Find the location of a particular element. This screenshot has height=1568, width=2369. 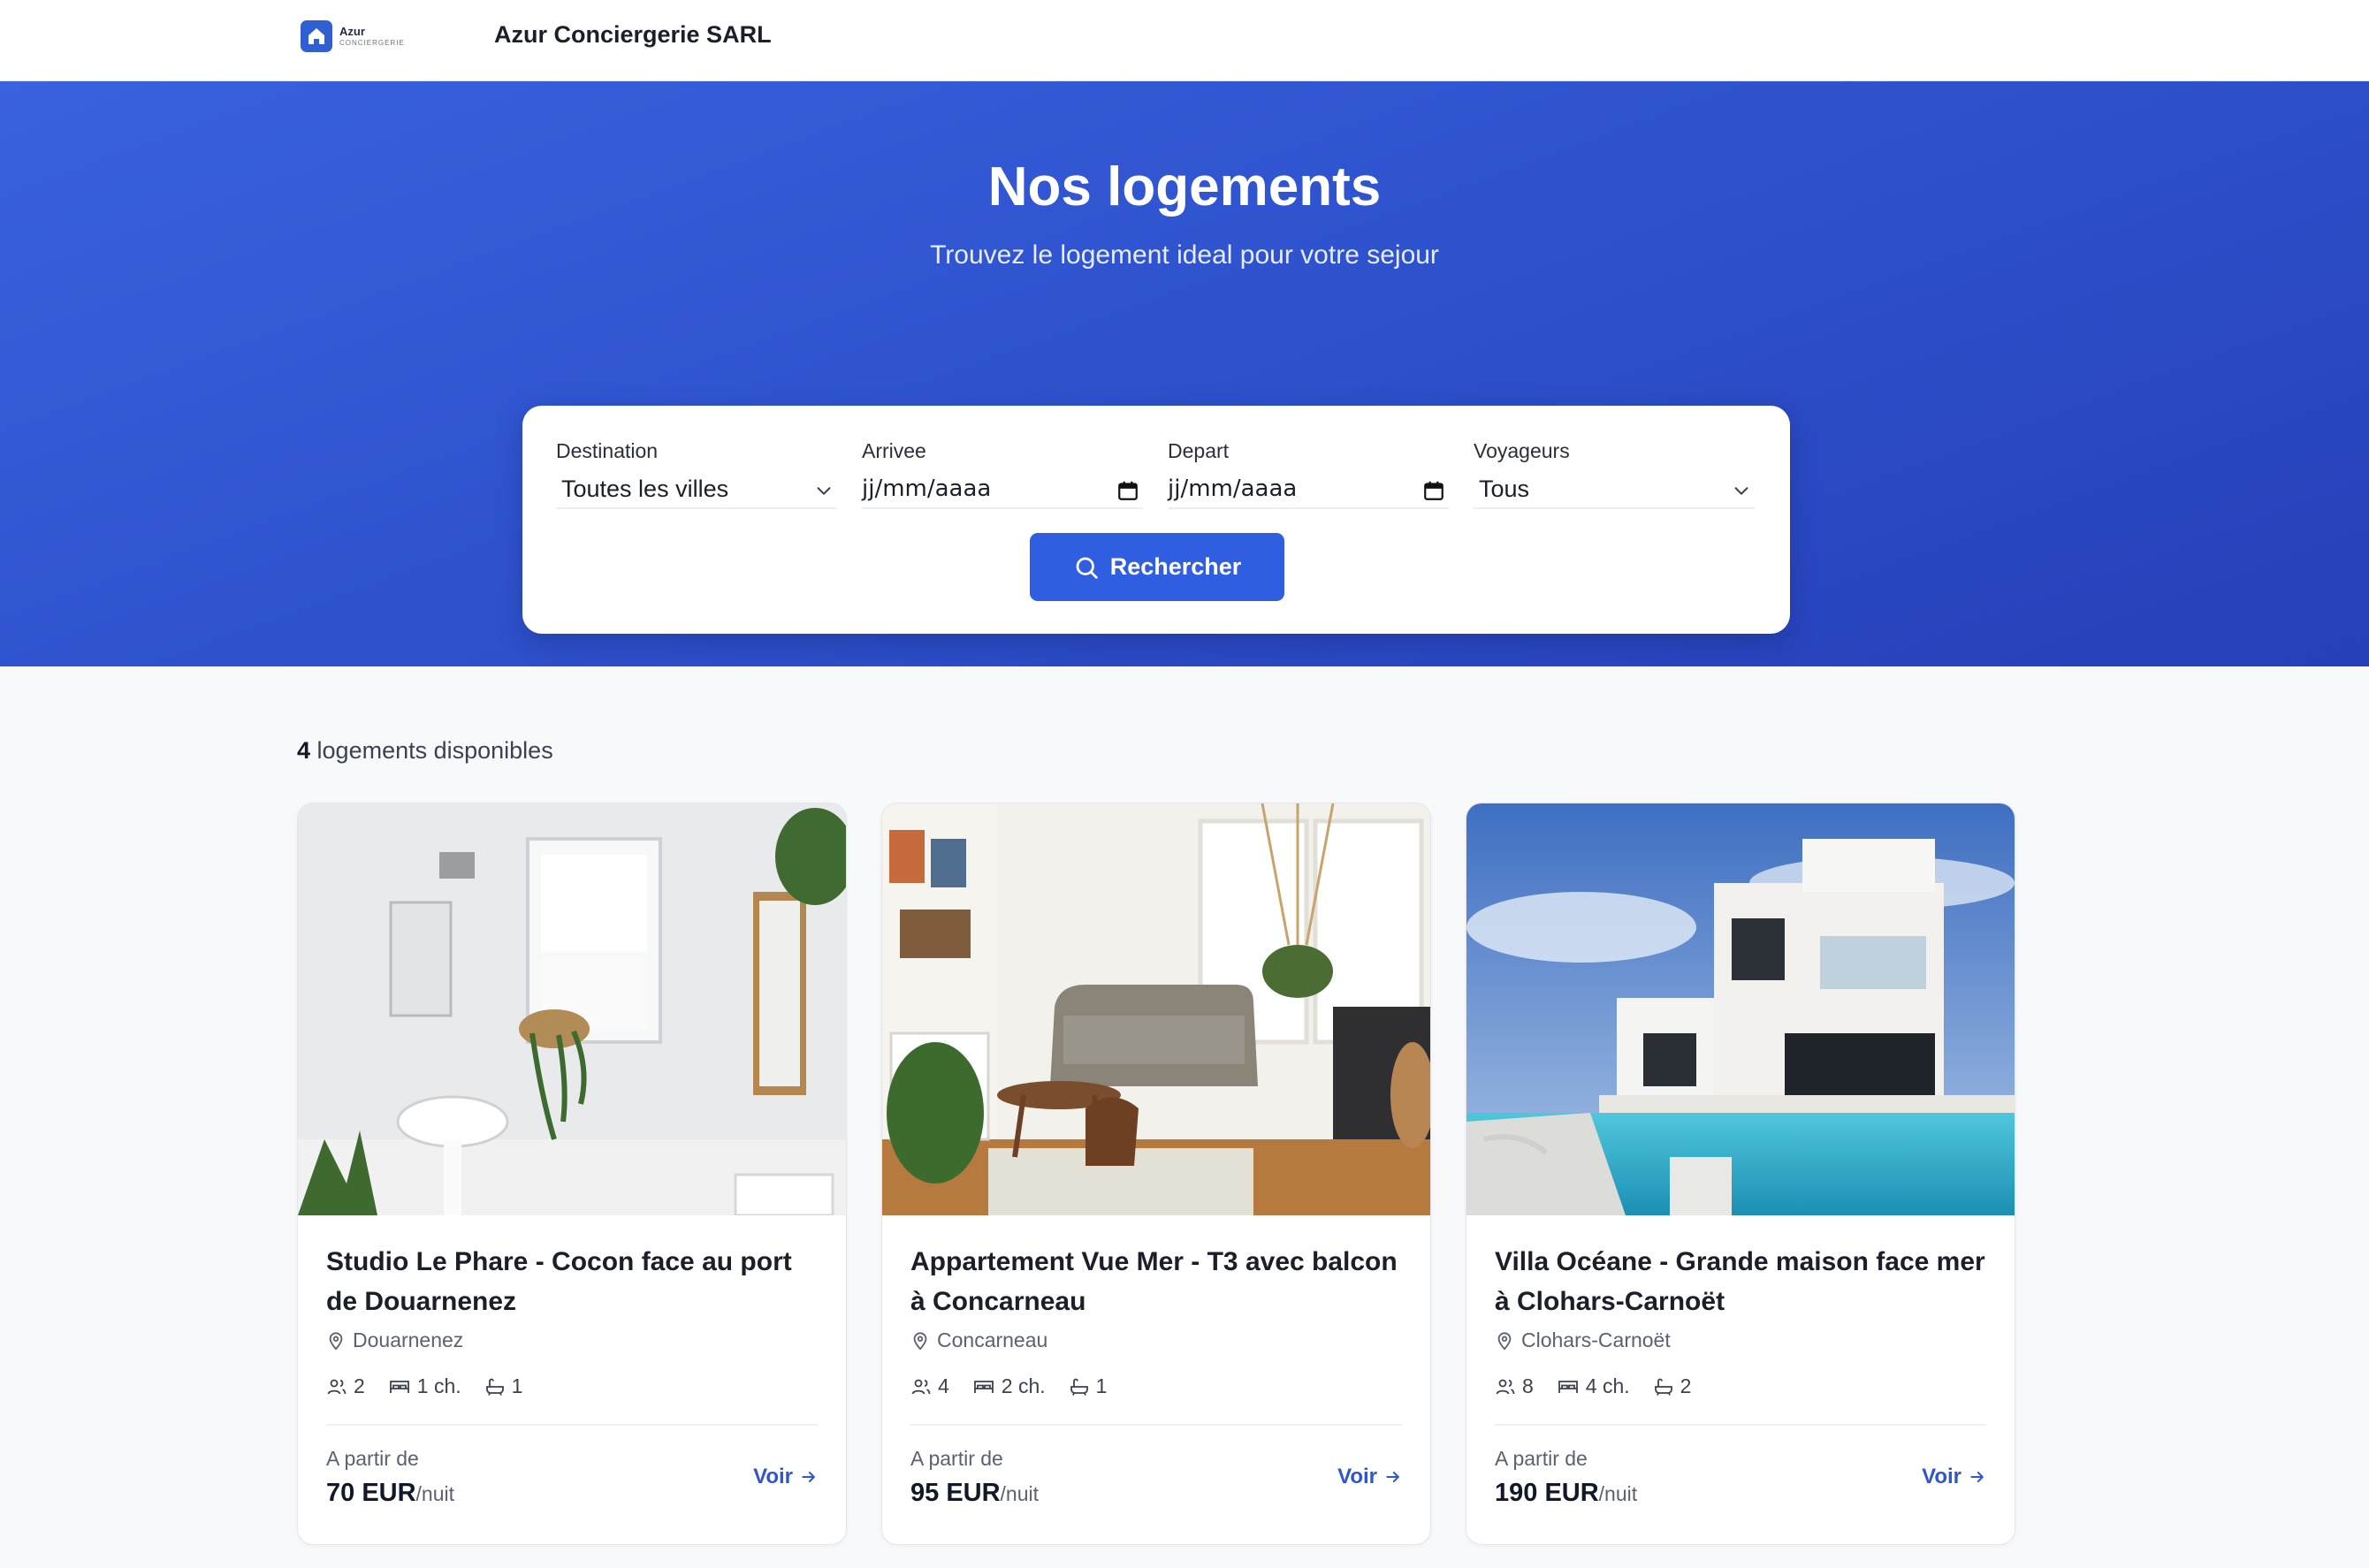

search-button-label: Rechercher is located at coordinates (1175, 567).